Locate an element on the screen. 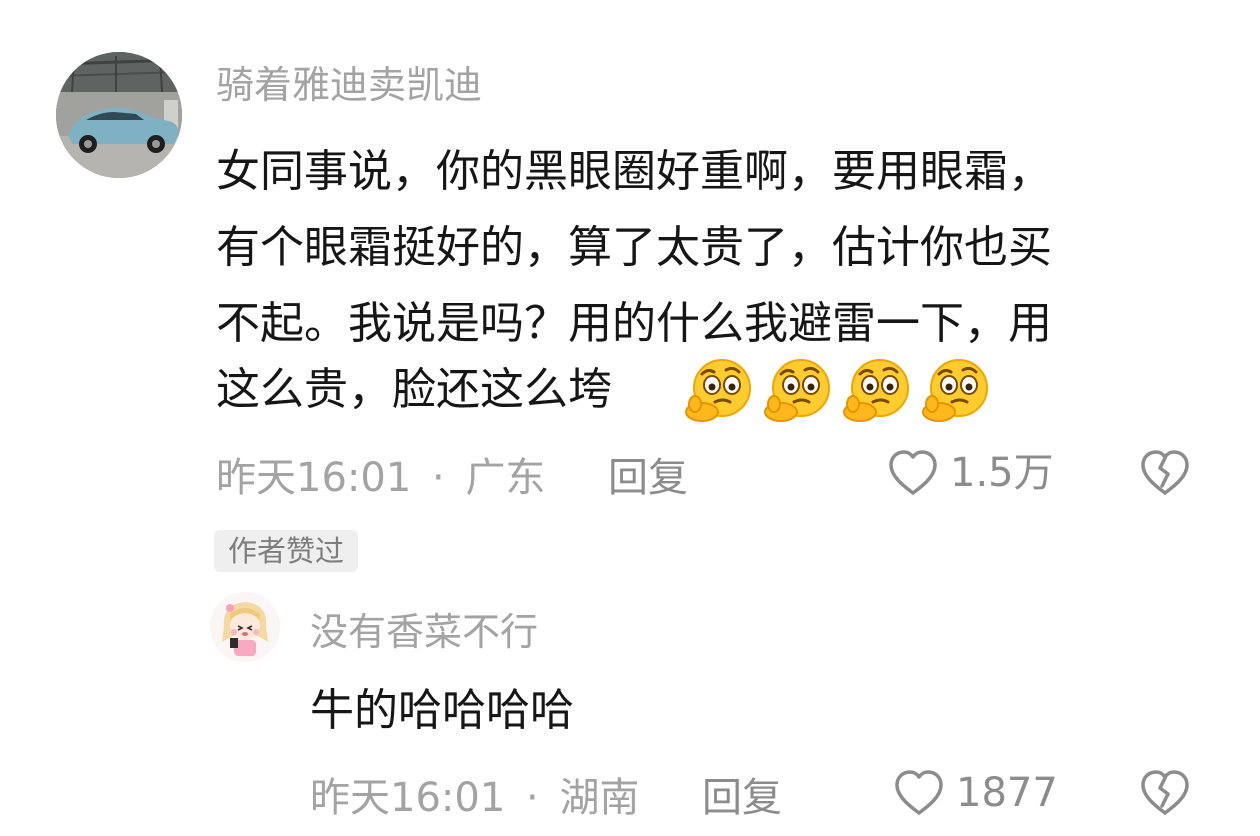 Image resolution: width=1260 pixels, height=836 pixels. emoji-group is located at coordinates (838, 390).